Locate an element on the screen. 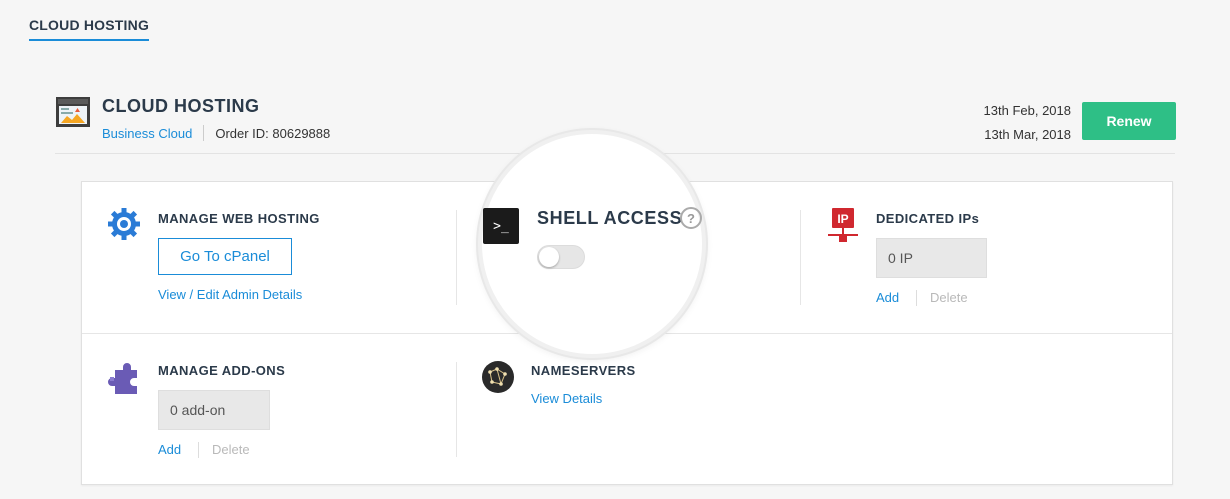  hosting-monitor-icon is located at coordinates (73, 113).